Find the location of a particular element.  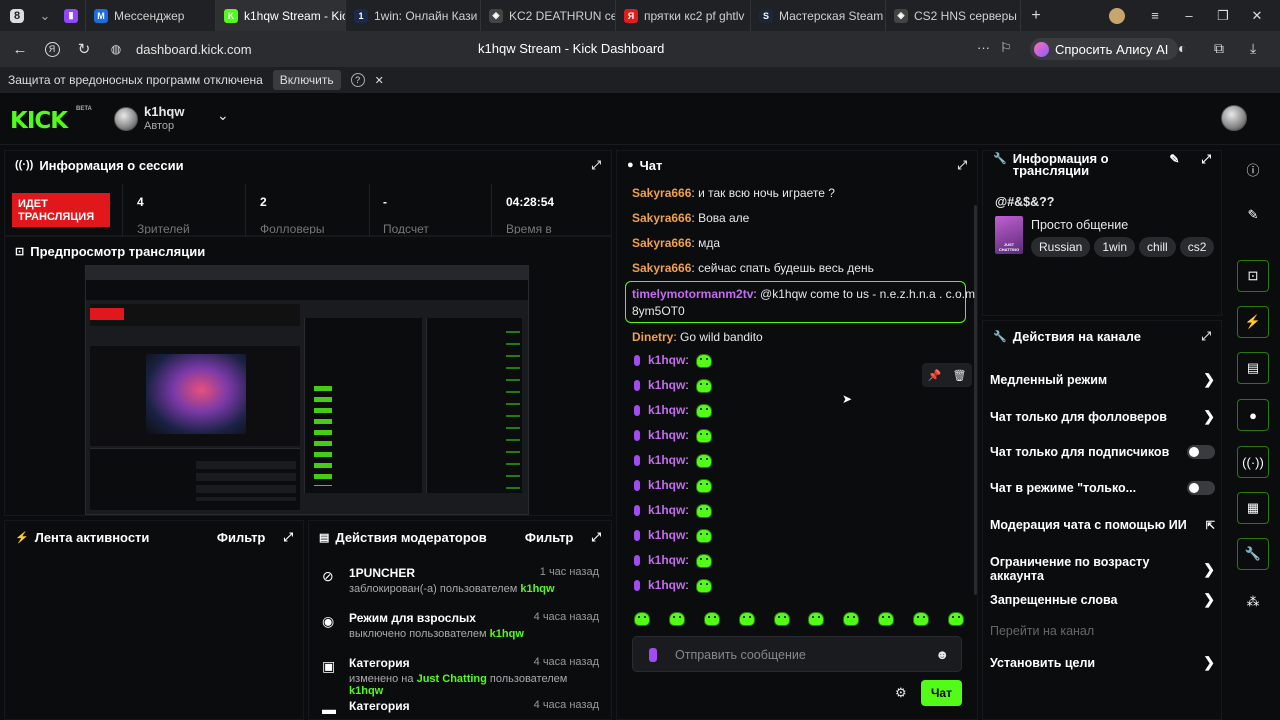

external-link-icon: ⇱ is located at coordinates (1210, 525).